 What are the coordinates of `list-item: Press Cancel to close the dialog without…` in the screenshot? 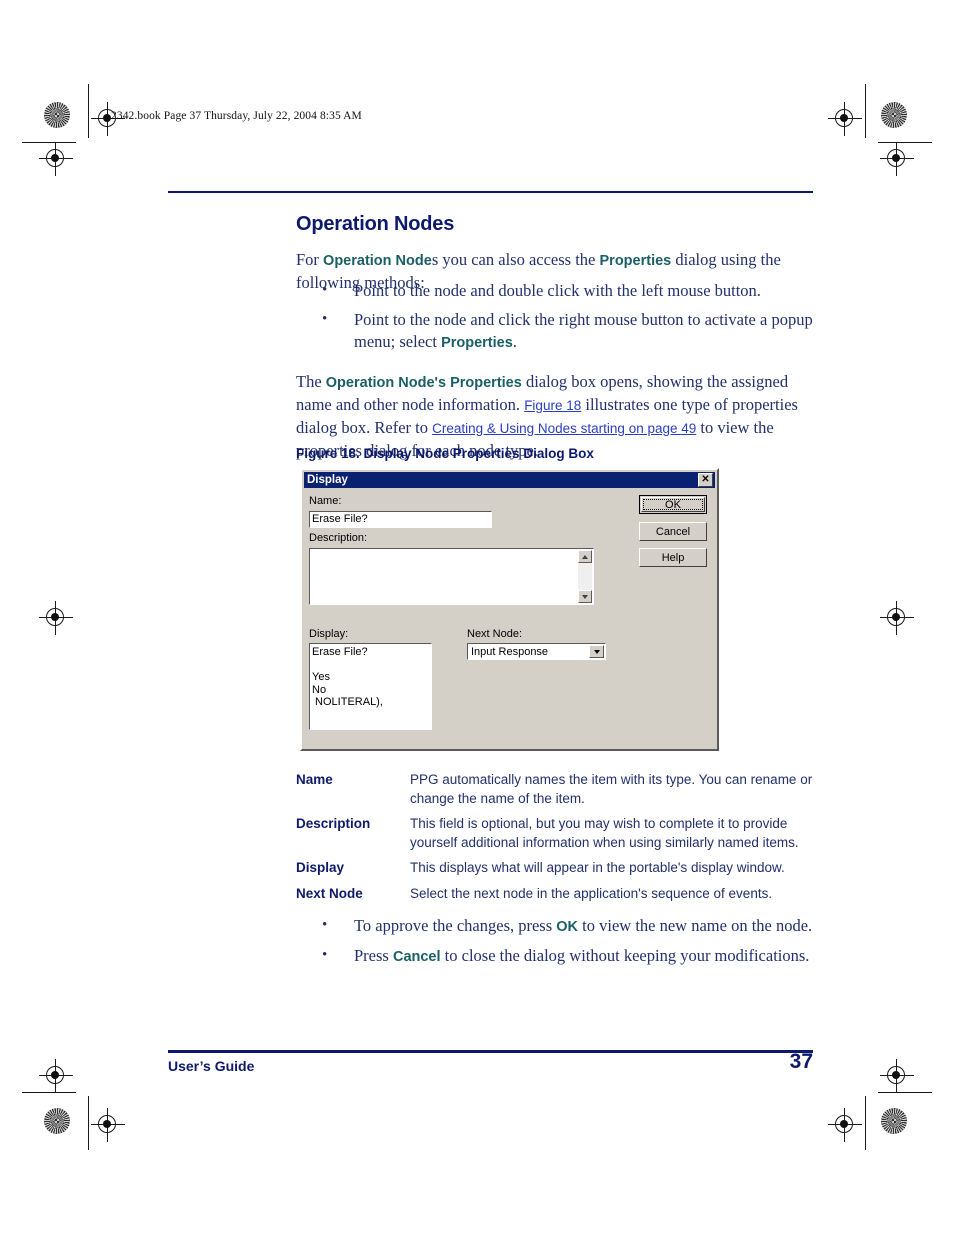 It's located at (570, 956).